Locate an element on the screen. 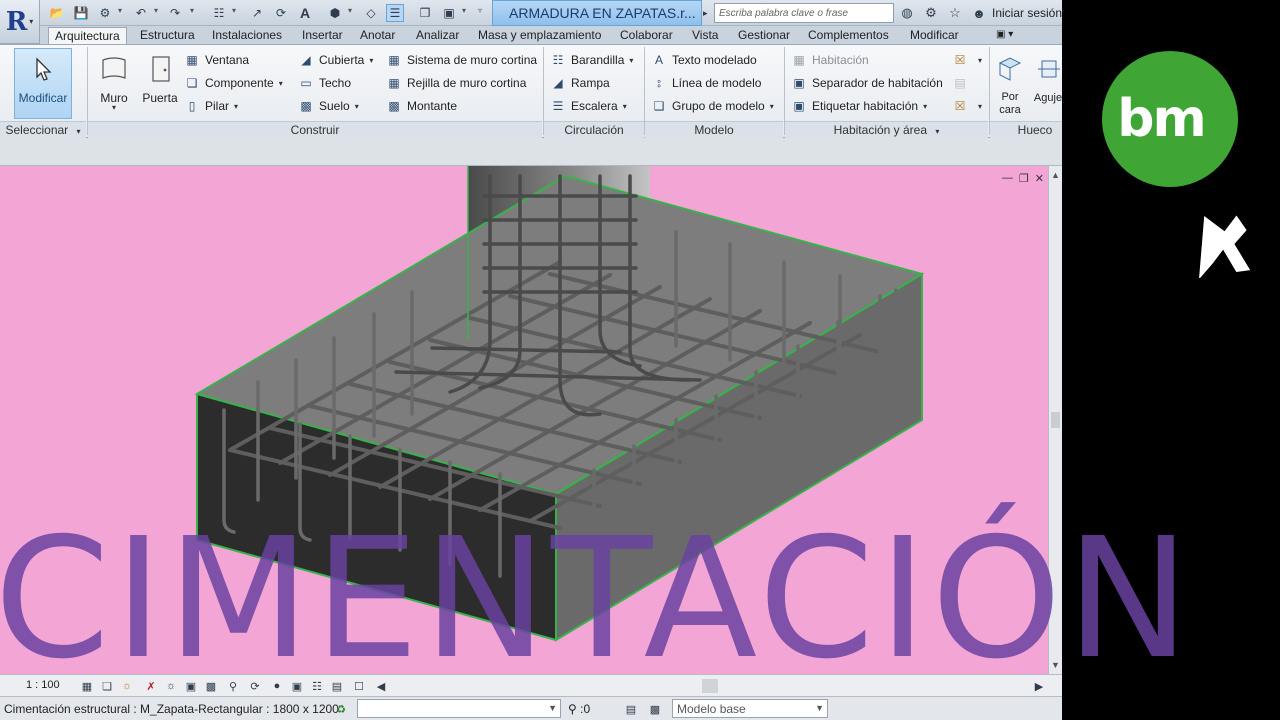  roof-button: ◢ Cubierta ▾ is located at coordinates (335, 60).